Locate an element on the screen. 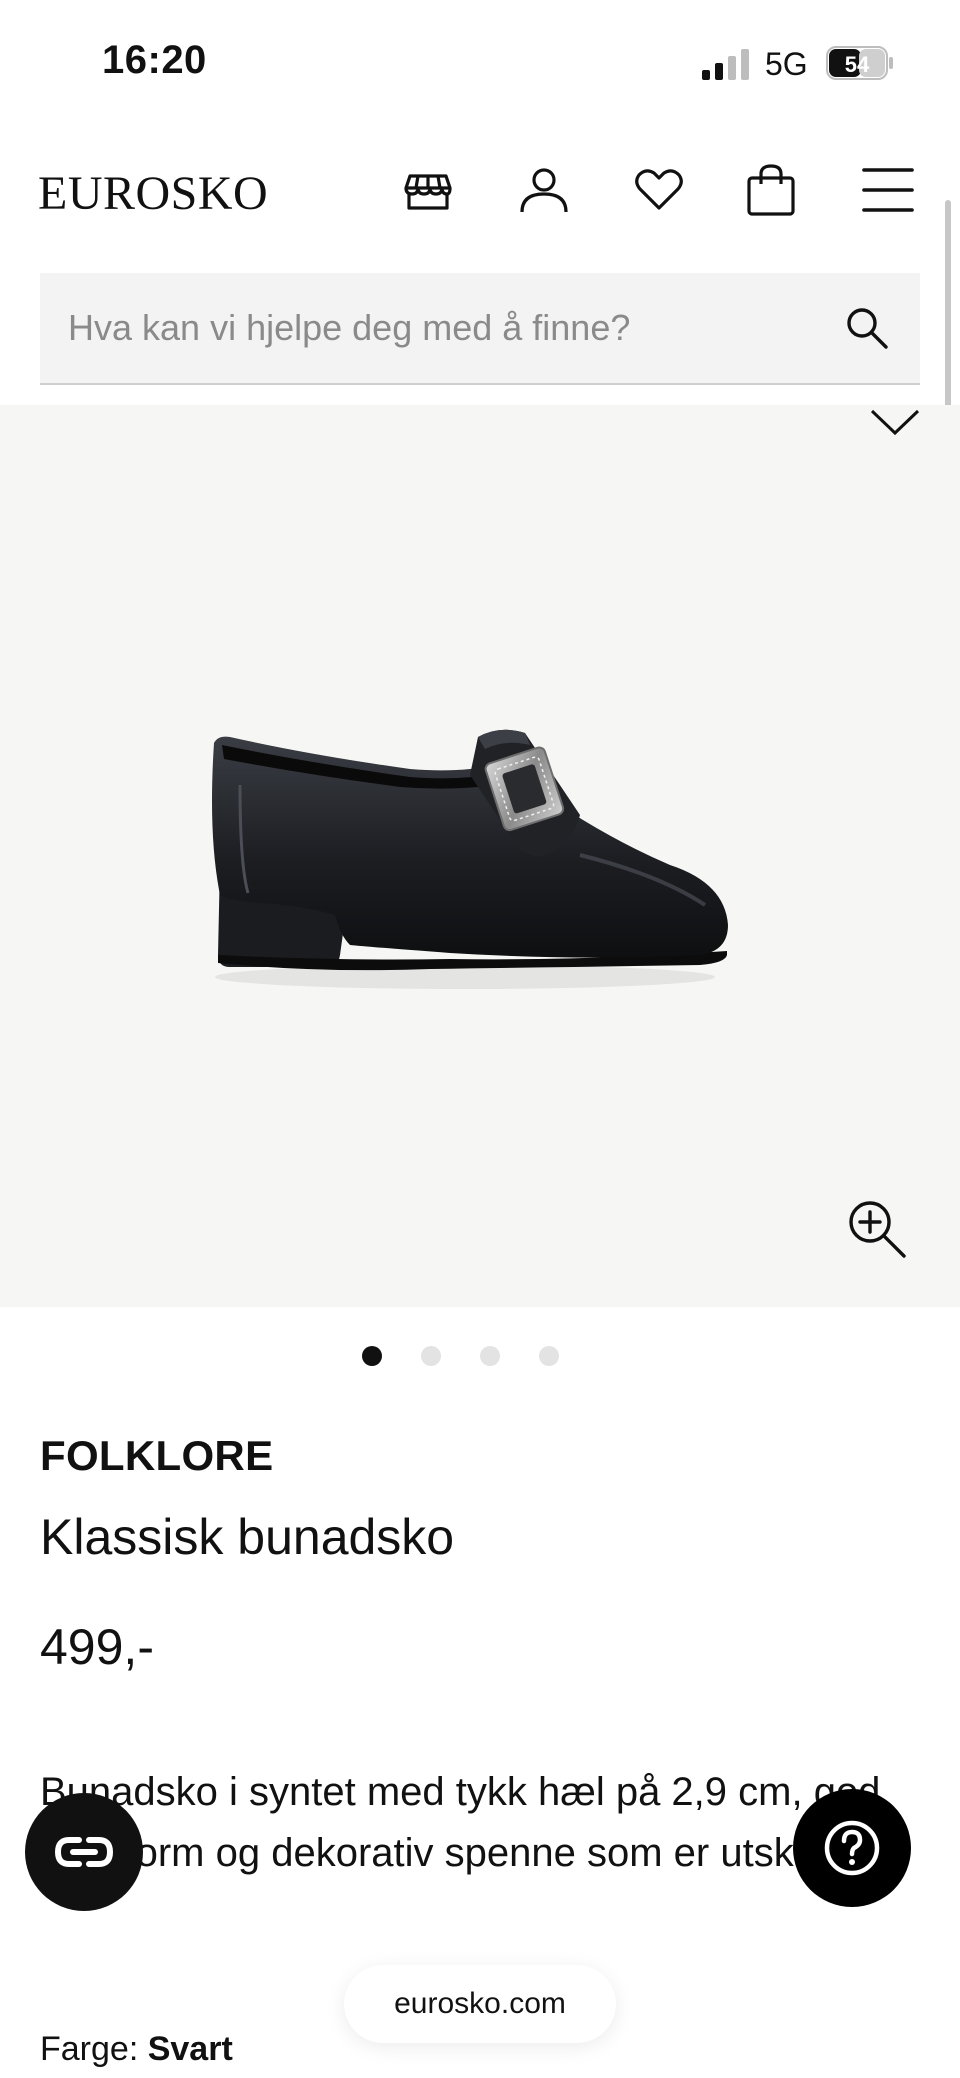  status-time: 16:20 is located at coordinates (154, 60).